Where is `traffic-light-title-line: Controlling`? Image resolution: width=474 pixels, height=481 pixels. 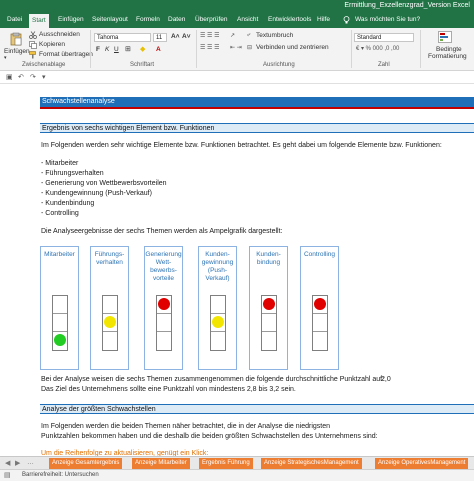
traffic-light-title-line: Controlling is located at coordinates (319, 254).